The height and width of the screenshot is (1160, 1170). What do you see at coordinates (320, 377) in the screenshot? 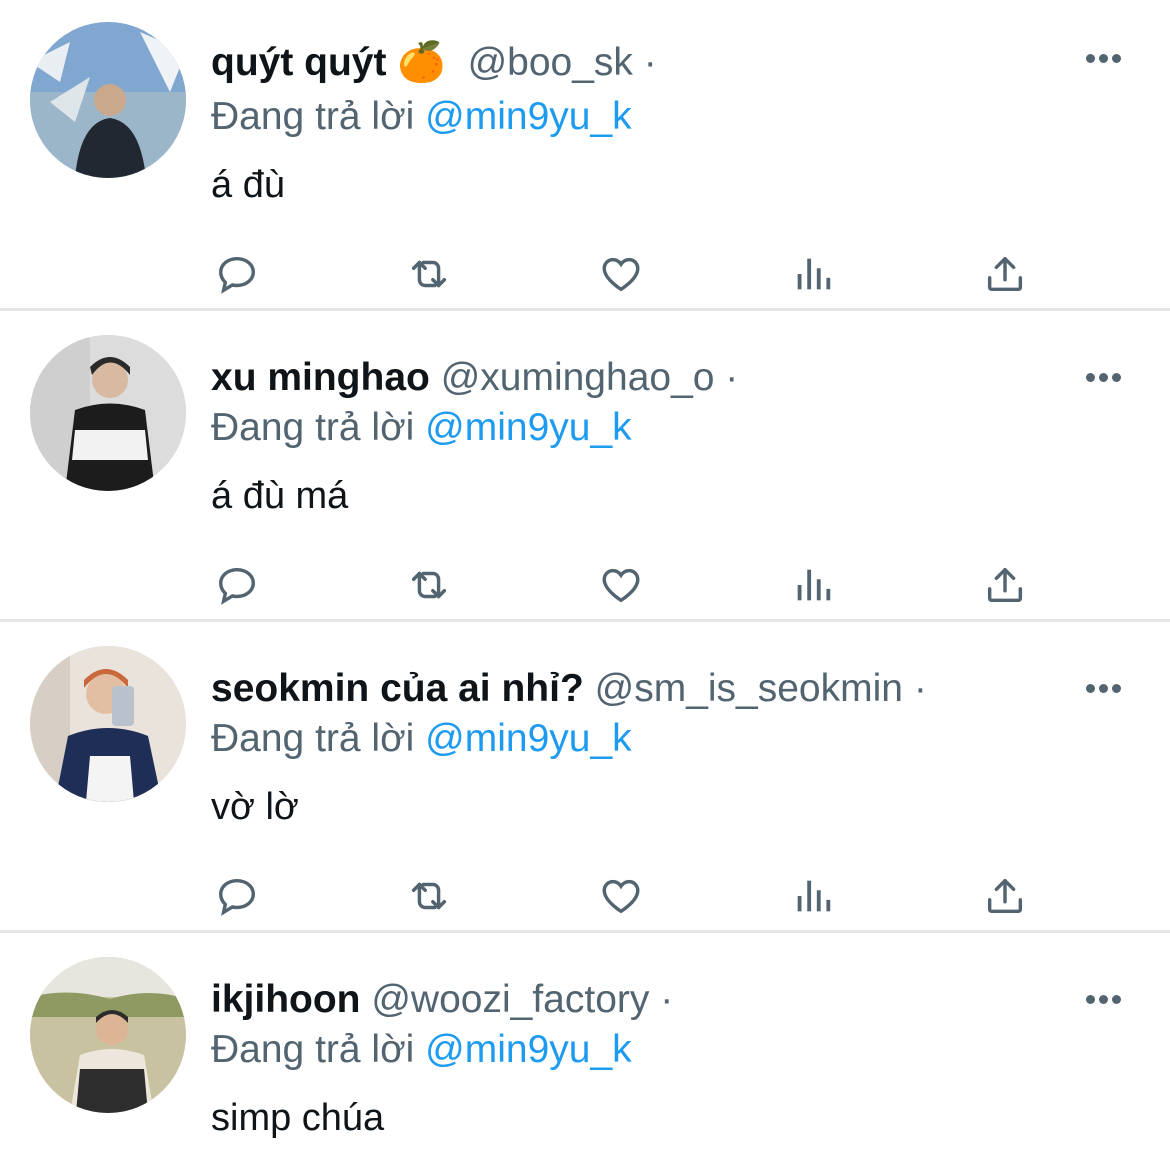
I see `display-name: xu minghao` at bounding box center [320, 377].